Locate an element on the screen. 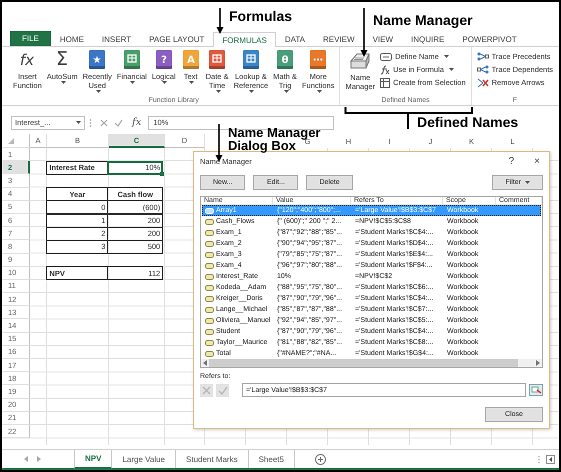 This screenshot has height=472, width=561. callout-label: Defined Names is located at coordinates (467, 122).